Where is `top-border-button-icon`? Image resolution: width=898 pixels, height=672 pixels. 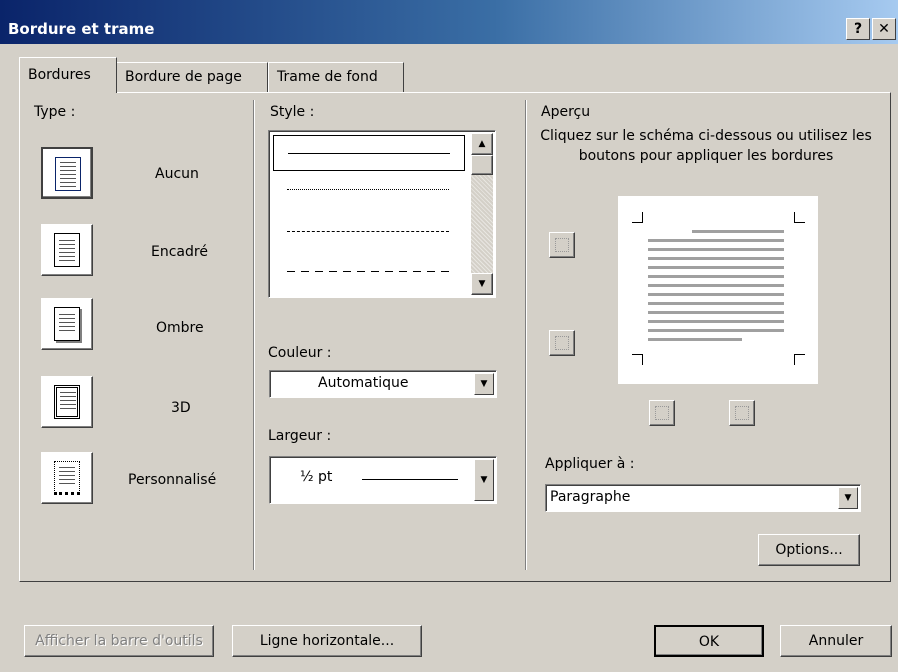
top-border-button-icon is located at coordinates (562, 245).